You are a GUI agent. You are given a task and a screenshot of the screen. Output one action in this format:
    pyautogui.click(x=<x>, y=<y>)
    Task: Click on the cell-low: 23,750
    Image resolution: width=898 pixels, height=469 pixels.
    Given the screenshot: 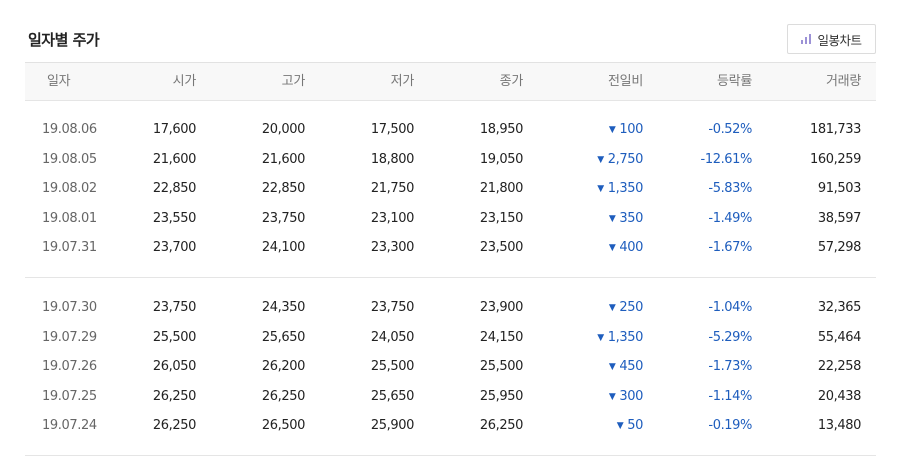 What is the action you would take?
    pyautogui.click(x=392, y=307)
    